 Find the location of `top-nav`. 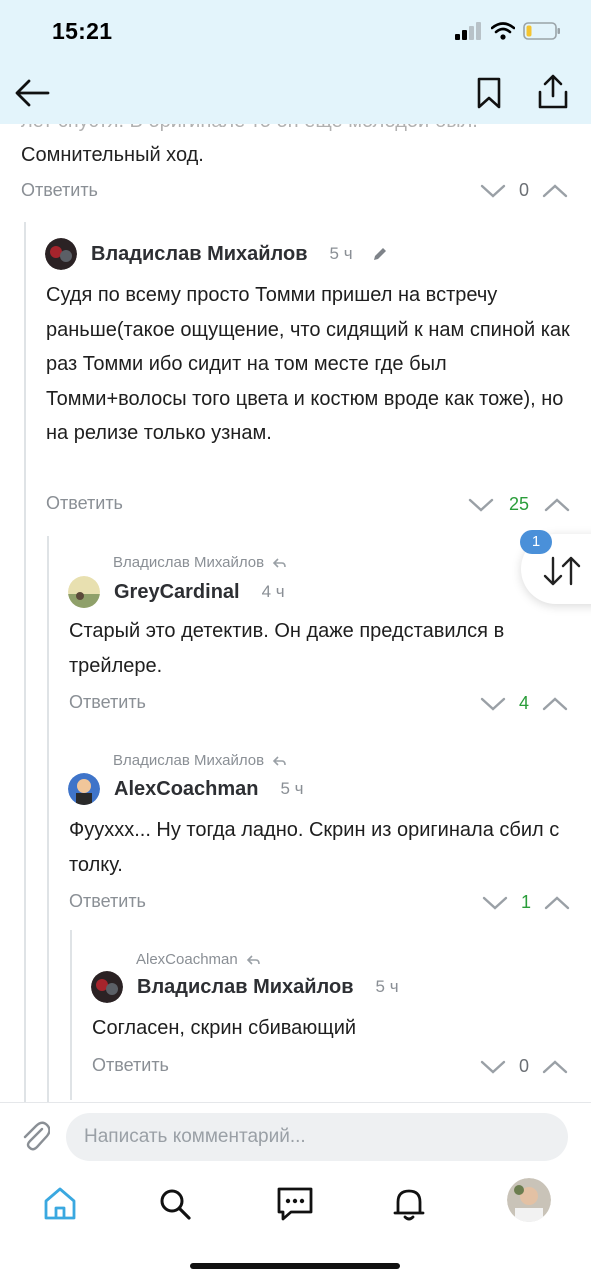

top-nav is located at coordinates (295, 93).